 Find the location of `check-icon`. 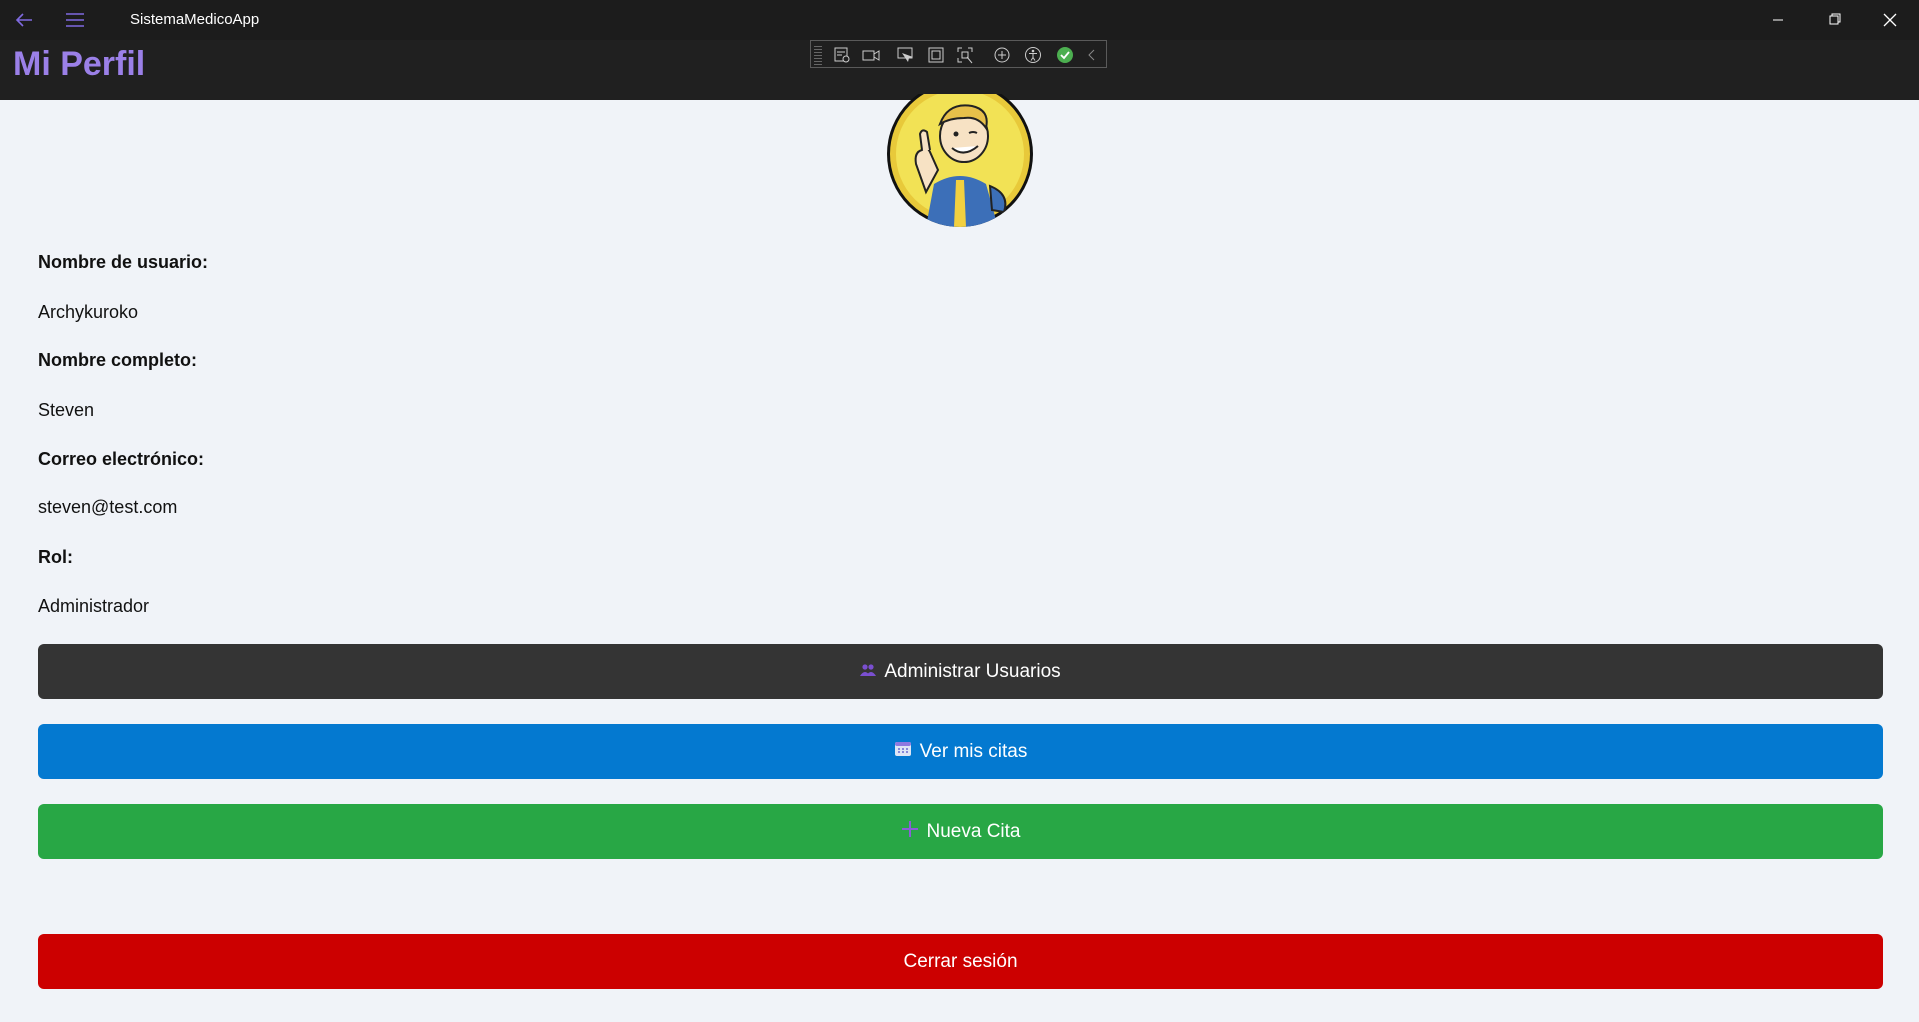

check-icon is located at coordinates (1065, 55).